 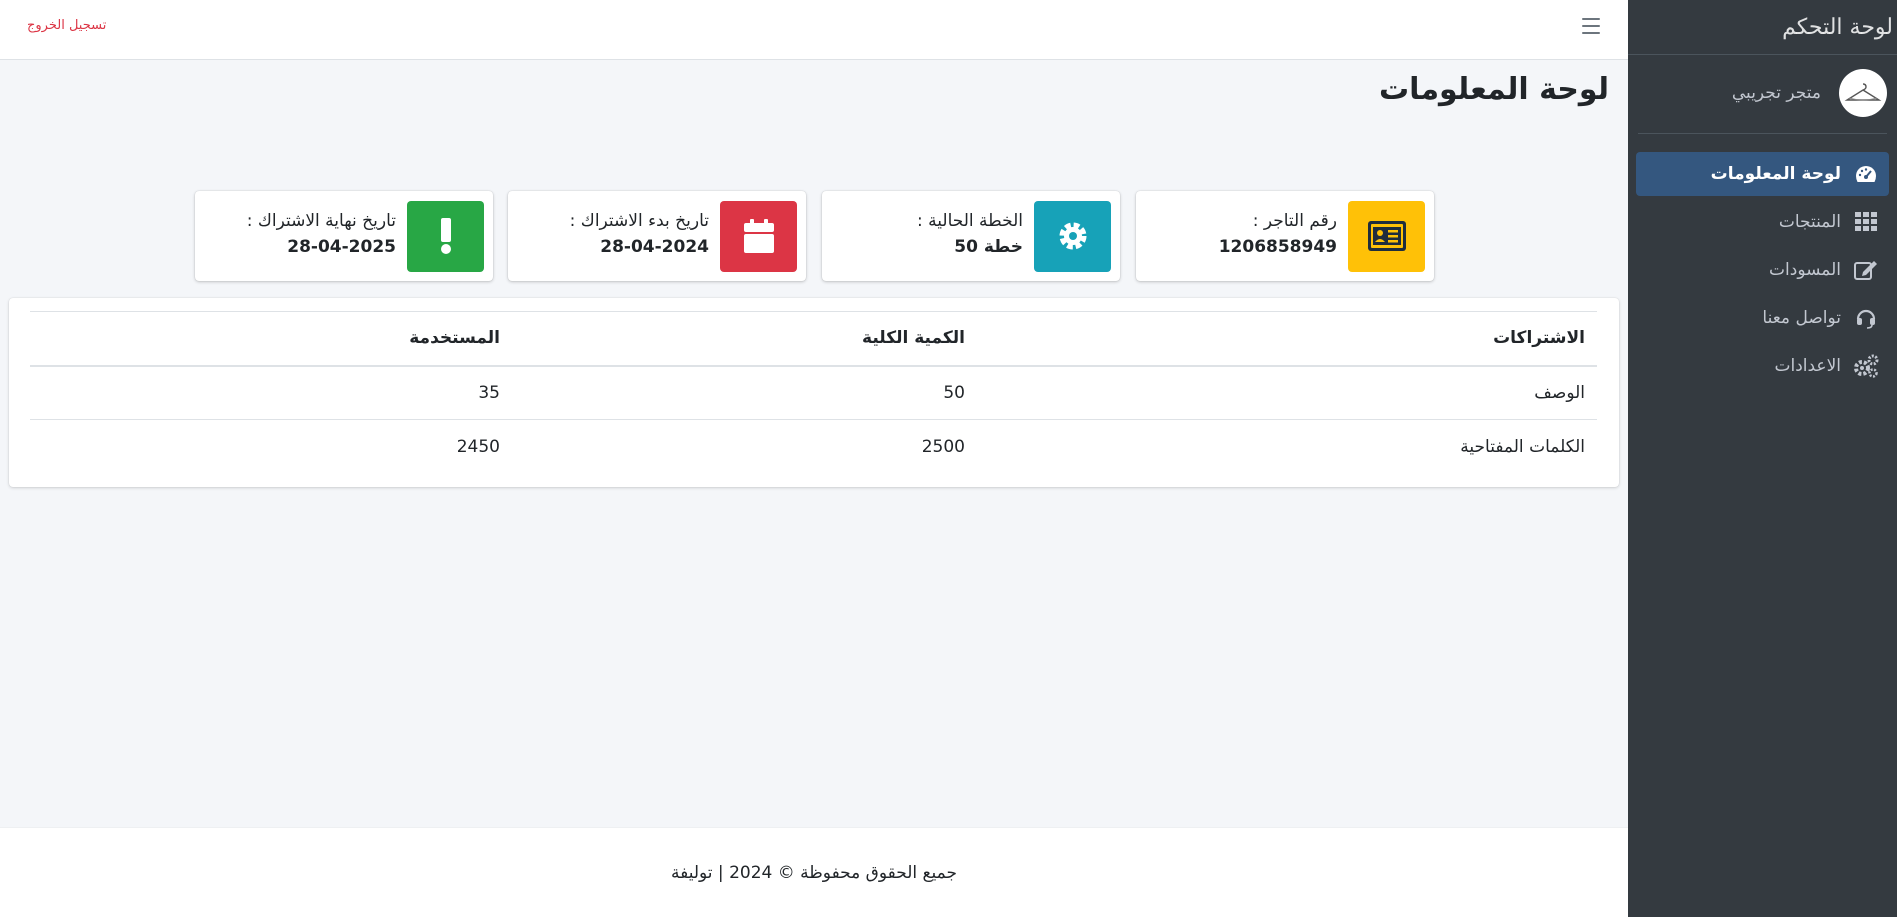 What do you see at coordinates (1805, 270) in the screenshot?
I see `sidebar-item-label: المسودات` at bounding box center [1805, 270].